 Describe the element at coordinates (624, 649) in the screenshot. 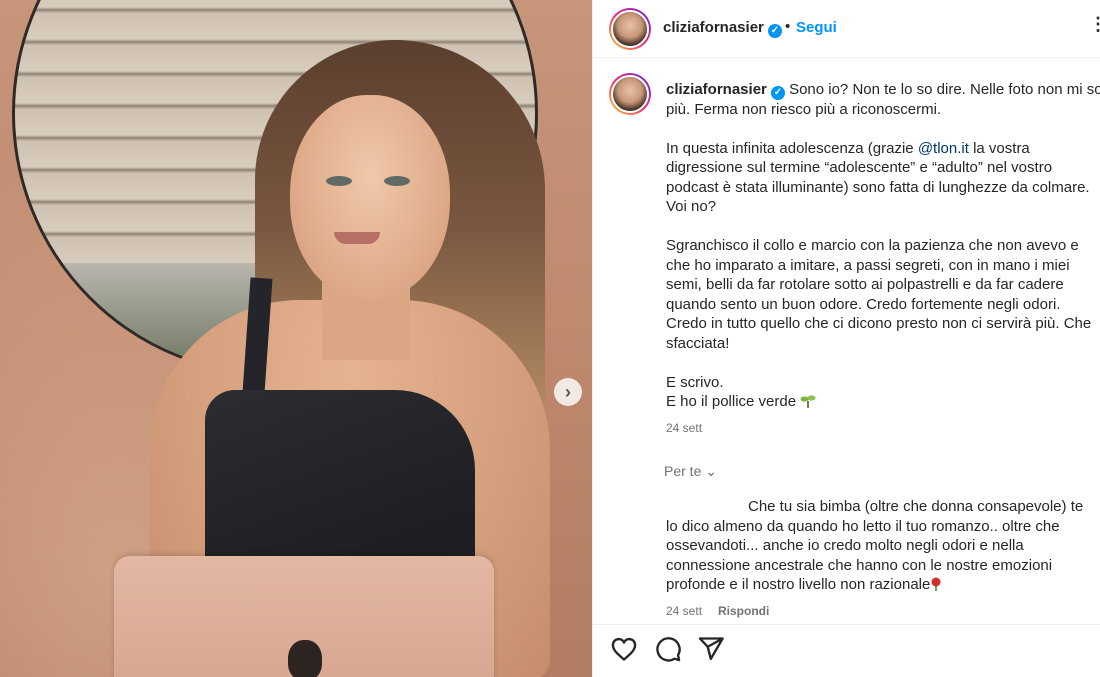

I see `heart-icon` at that location.